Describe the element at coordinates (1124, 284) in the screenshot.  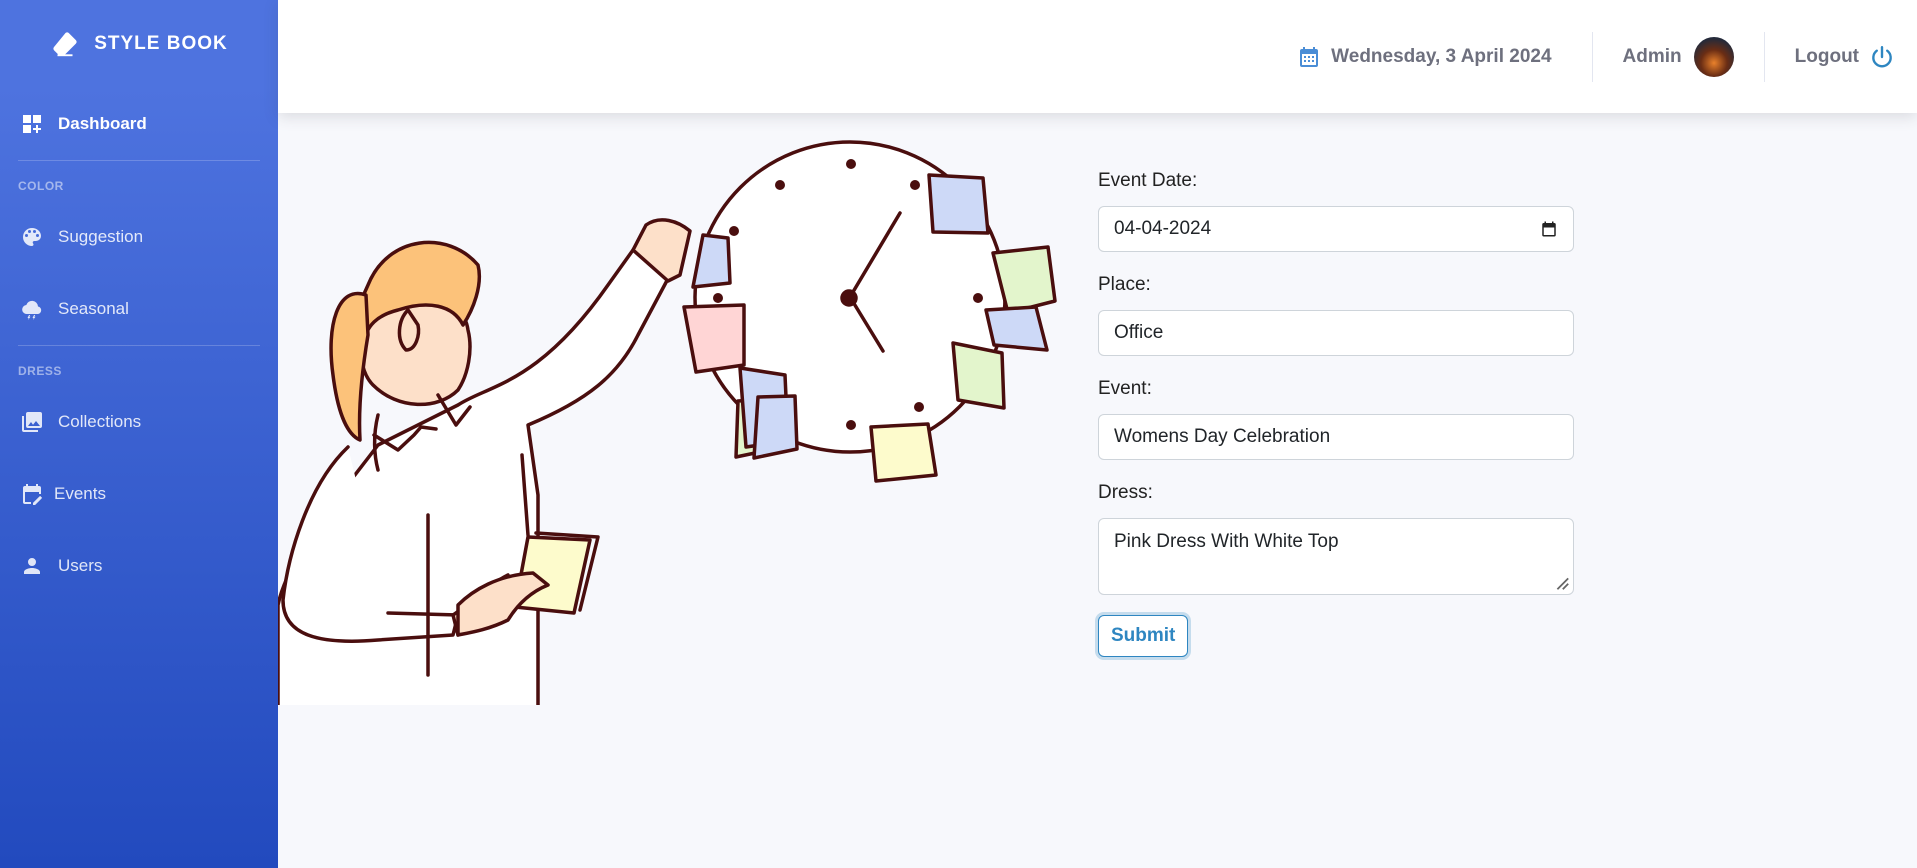
I see `place-label: Place:` at that location.